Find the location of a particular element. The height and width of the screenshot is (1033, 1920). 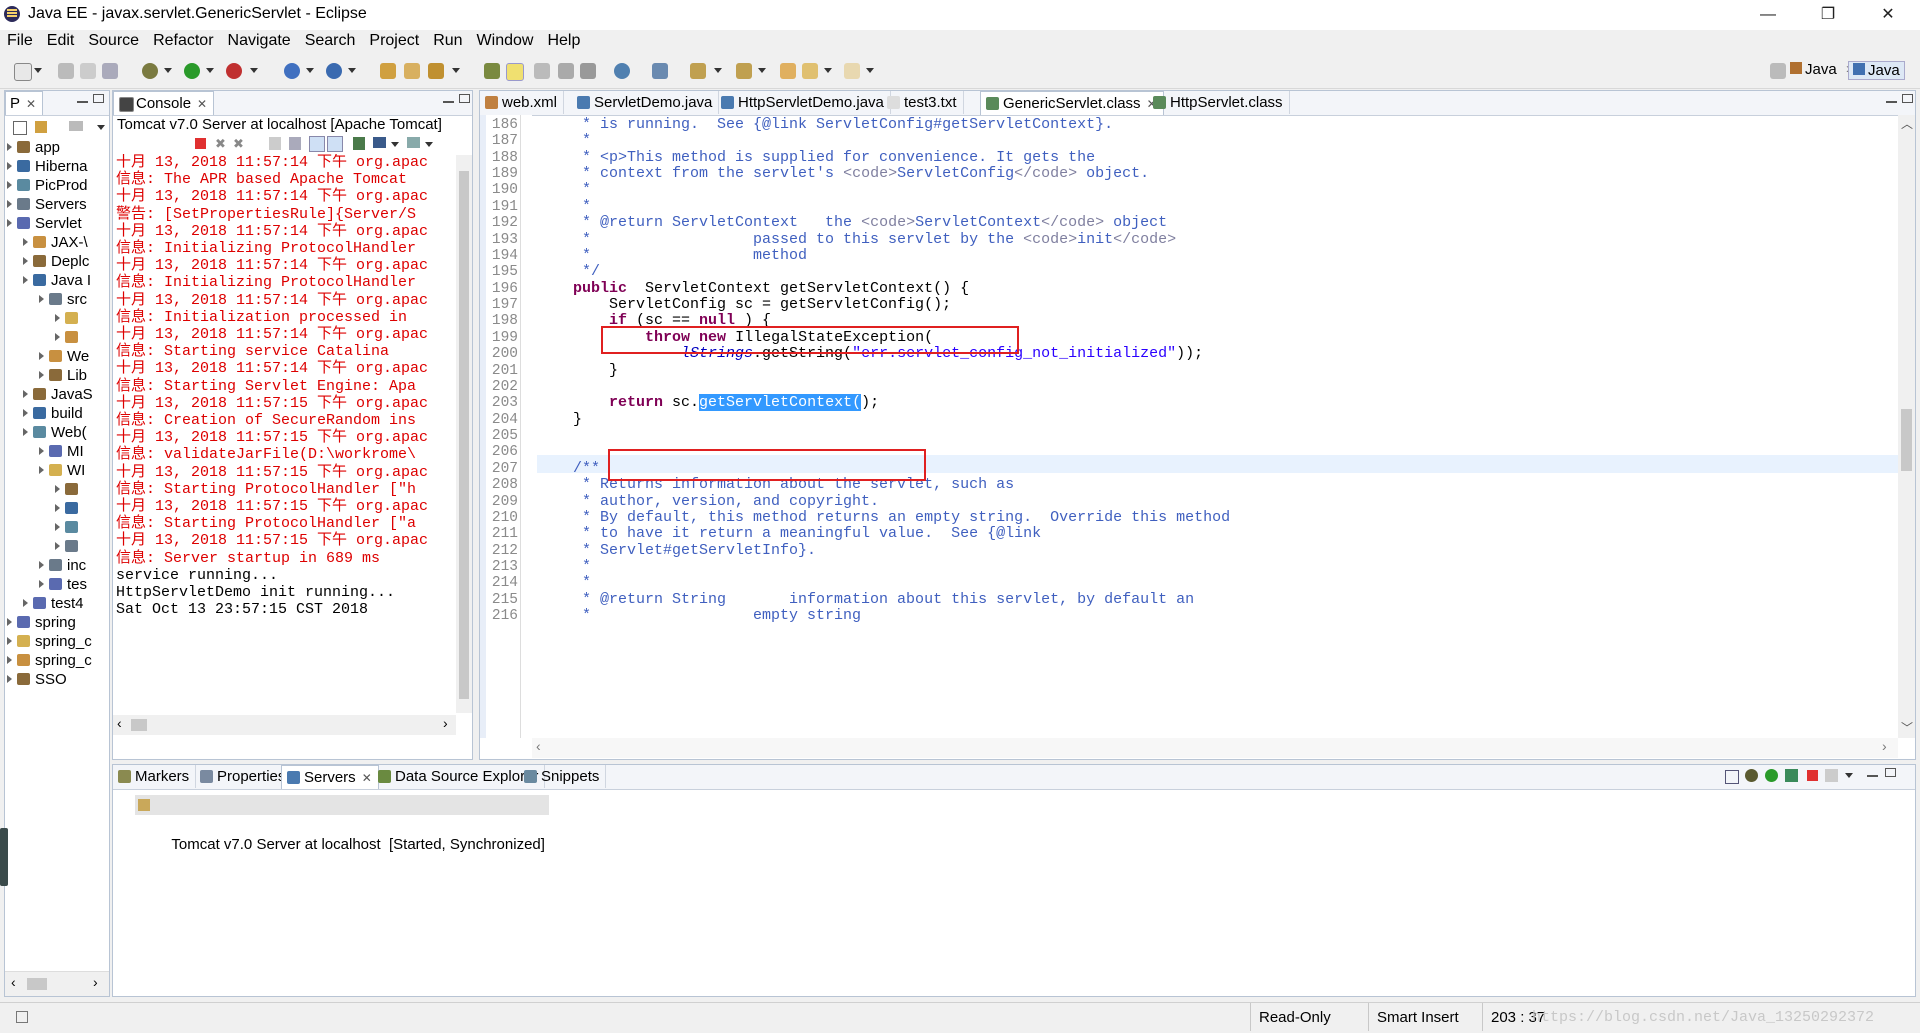

open-perspective-icon is located at coordinates (1778, 71).